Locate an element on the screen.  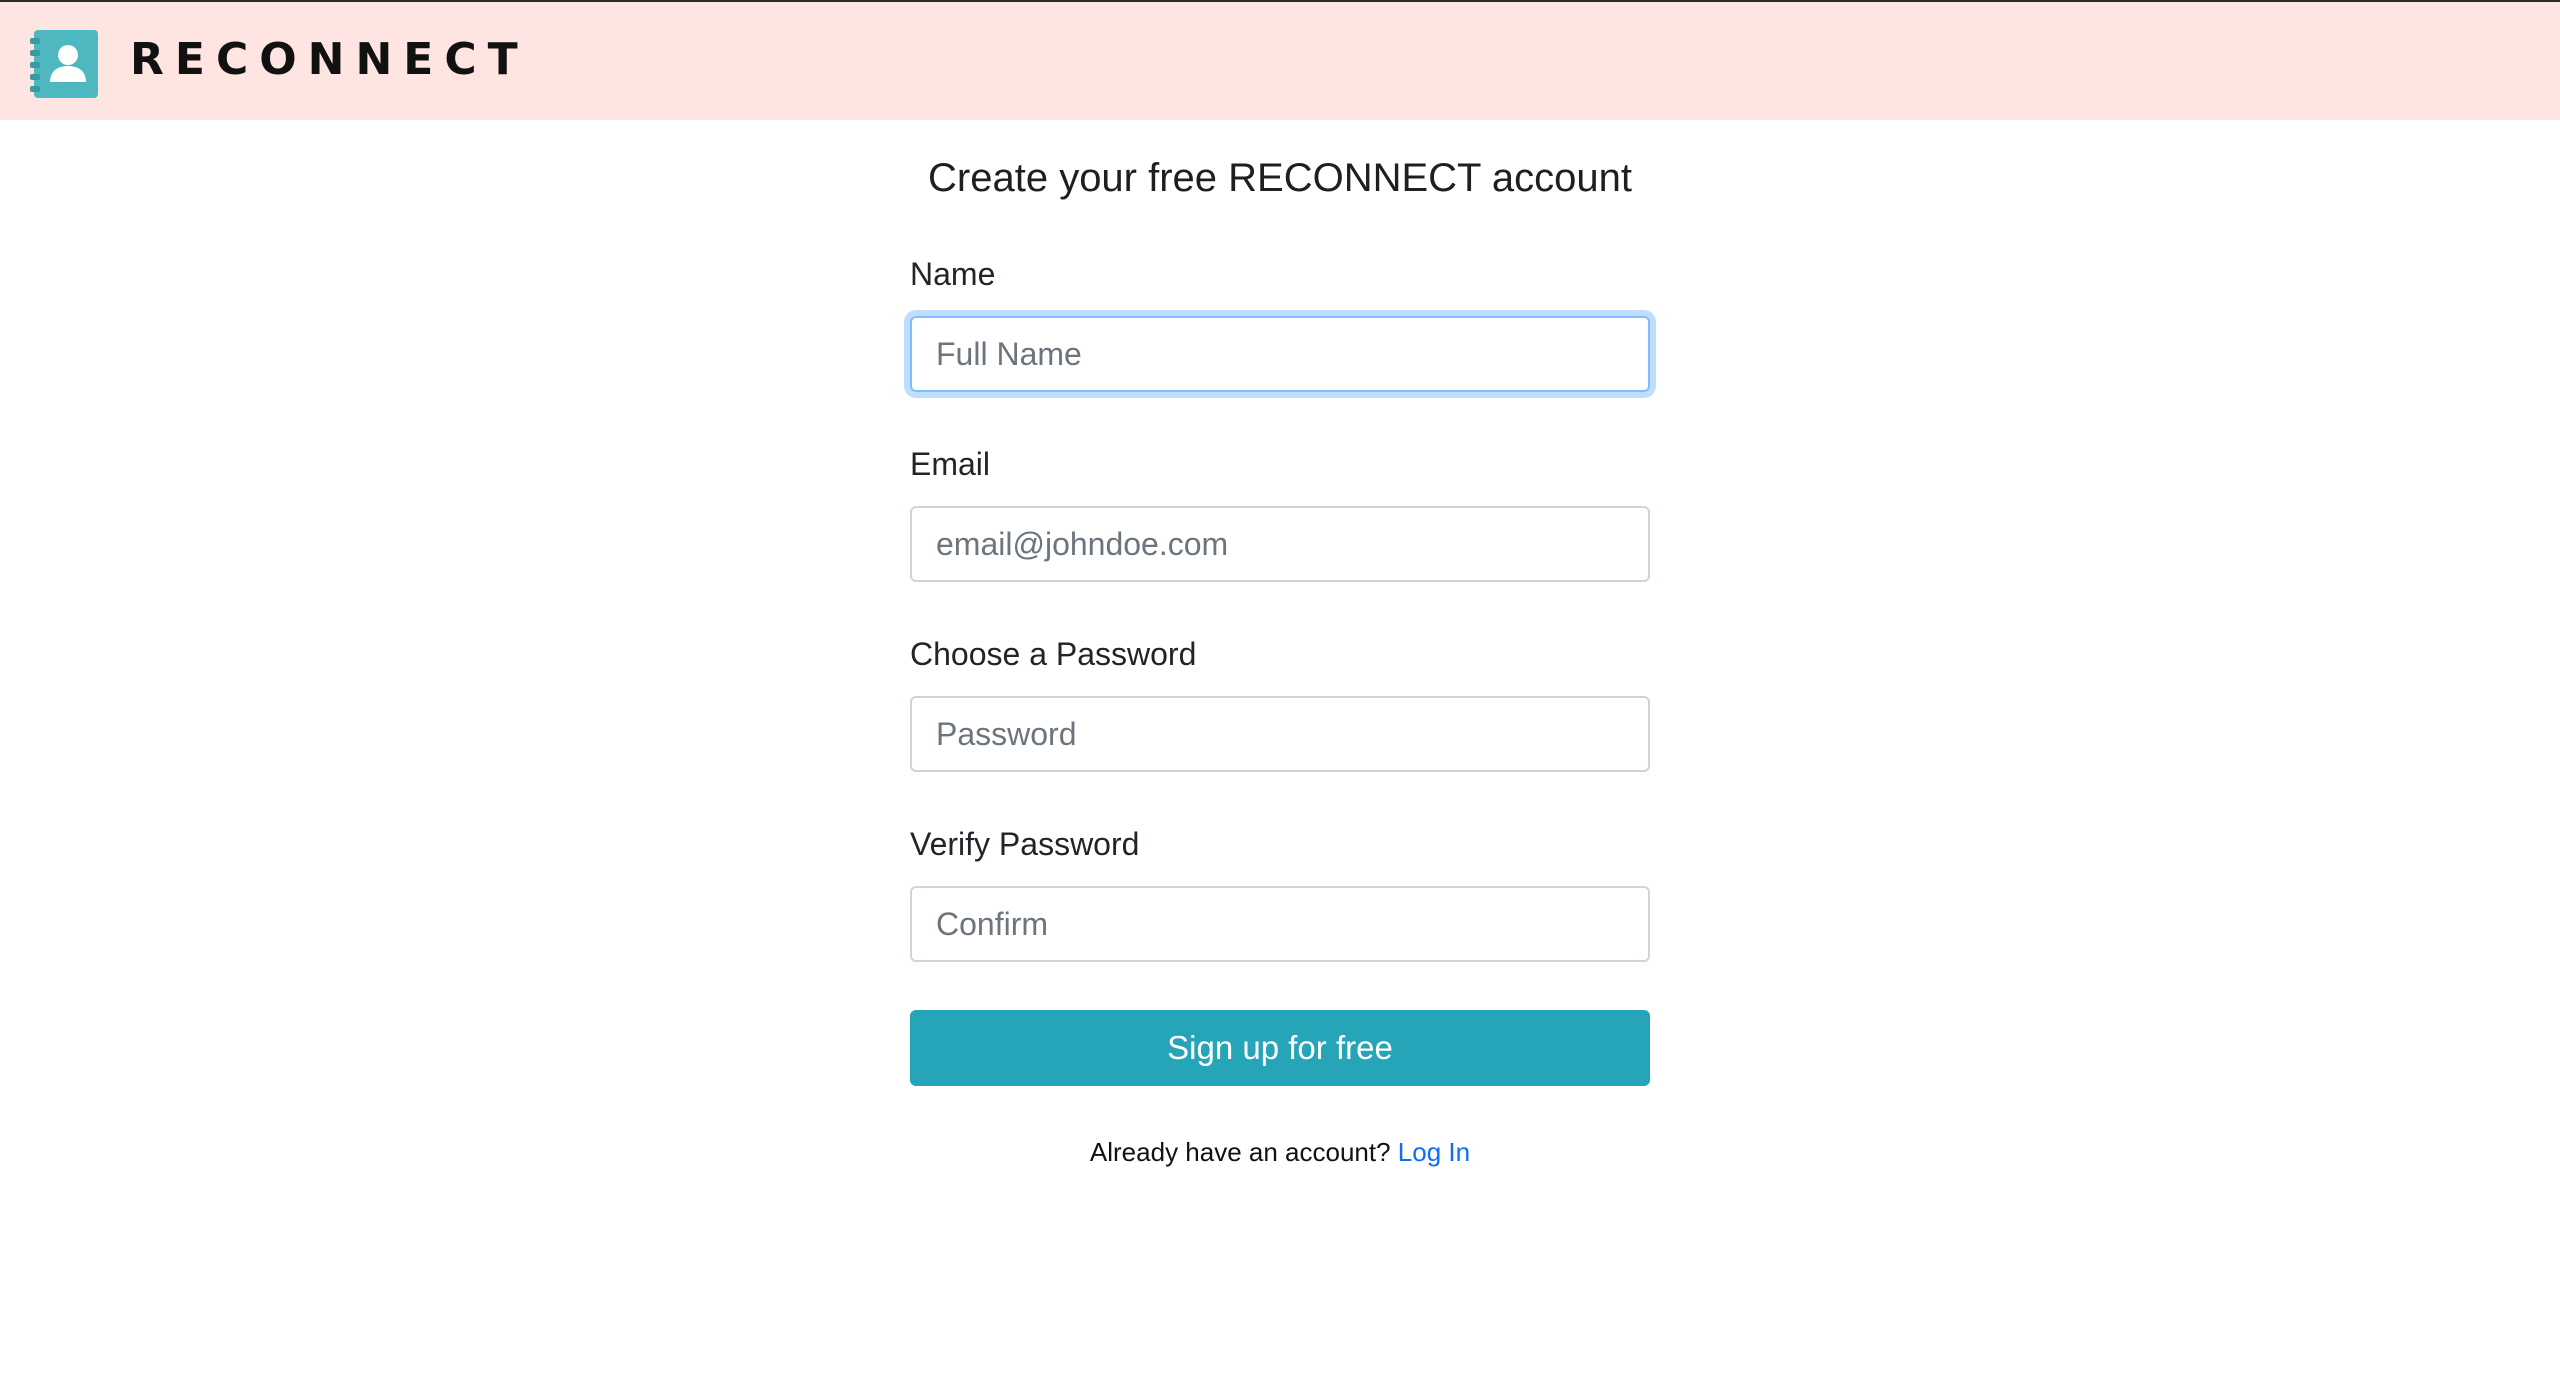
login-prompt-line: Already have an account? Log In is located at coordinates (1280, 1152).